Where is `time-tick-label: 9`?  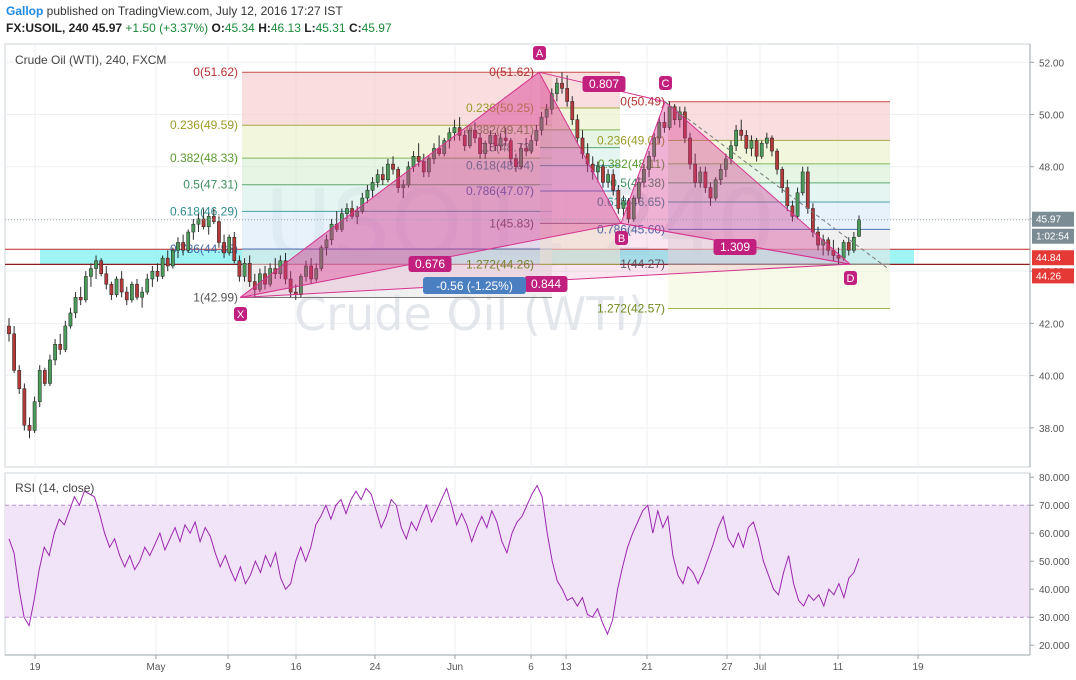 time-tick-label: 9 is located at coordinates (228, 667).